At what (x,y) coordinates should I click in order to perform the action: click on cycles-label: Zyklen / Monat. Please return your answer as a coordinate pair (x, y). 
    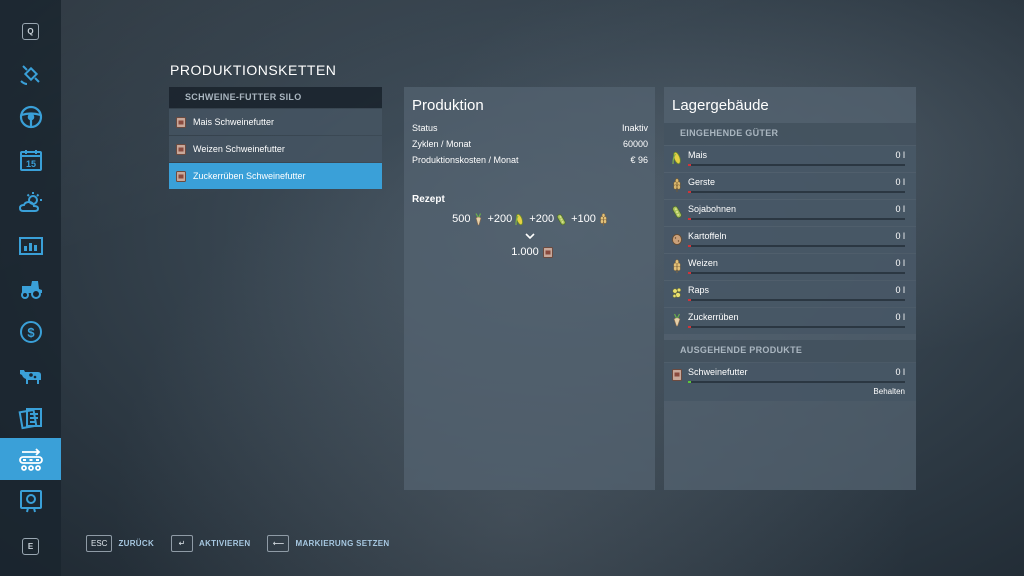
    Looking at the image, I should click on (442, 144).